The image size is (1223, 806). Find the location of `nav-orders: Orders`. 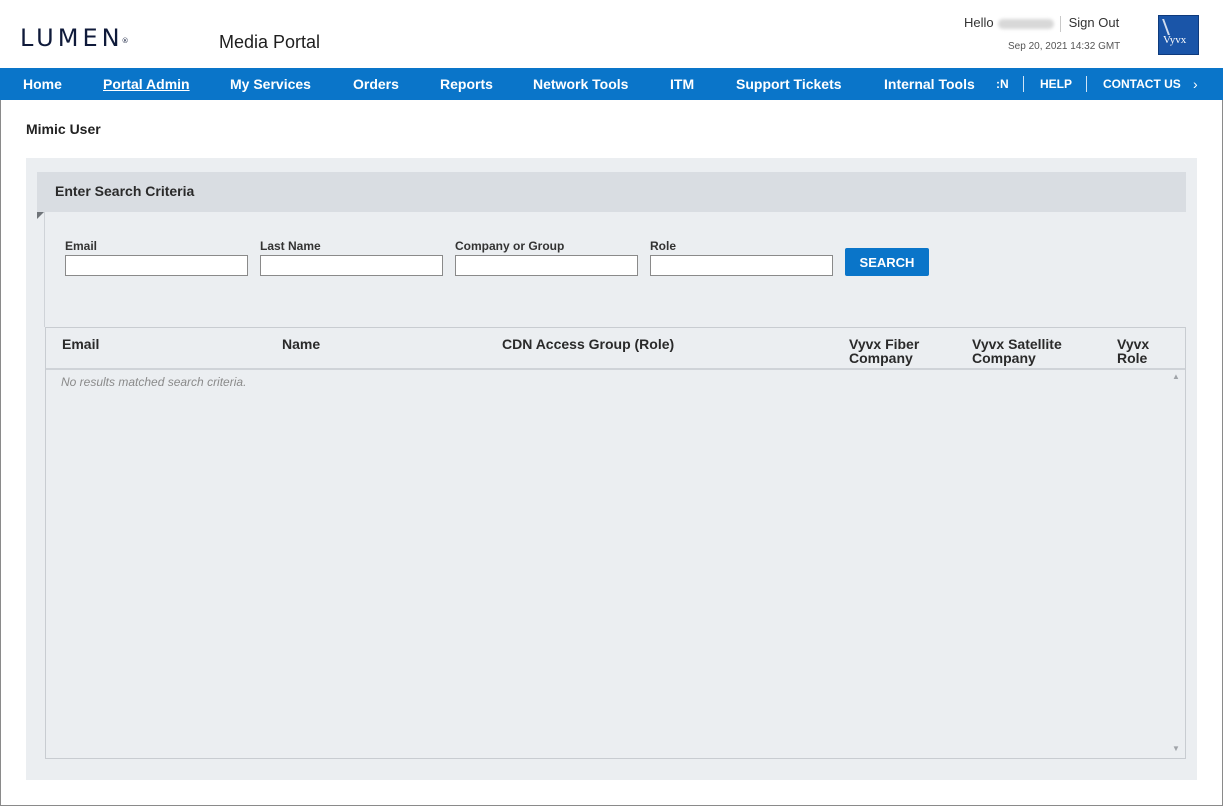

nav-orders: Orders is located at coordinates (376, 84).